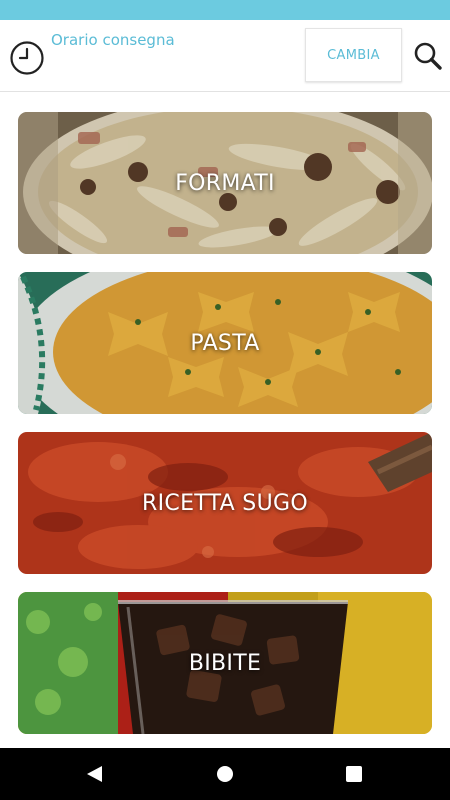 The width and height of the screenshot is (450, 800). I want to click on category-label: BIBITE, so click(225, 663).